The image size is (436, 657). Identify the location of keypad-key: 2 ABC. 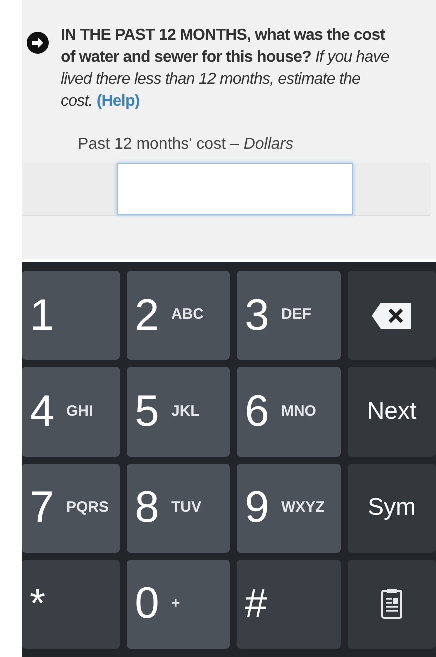
(178, 315).